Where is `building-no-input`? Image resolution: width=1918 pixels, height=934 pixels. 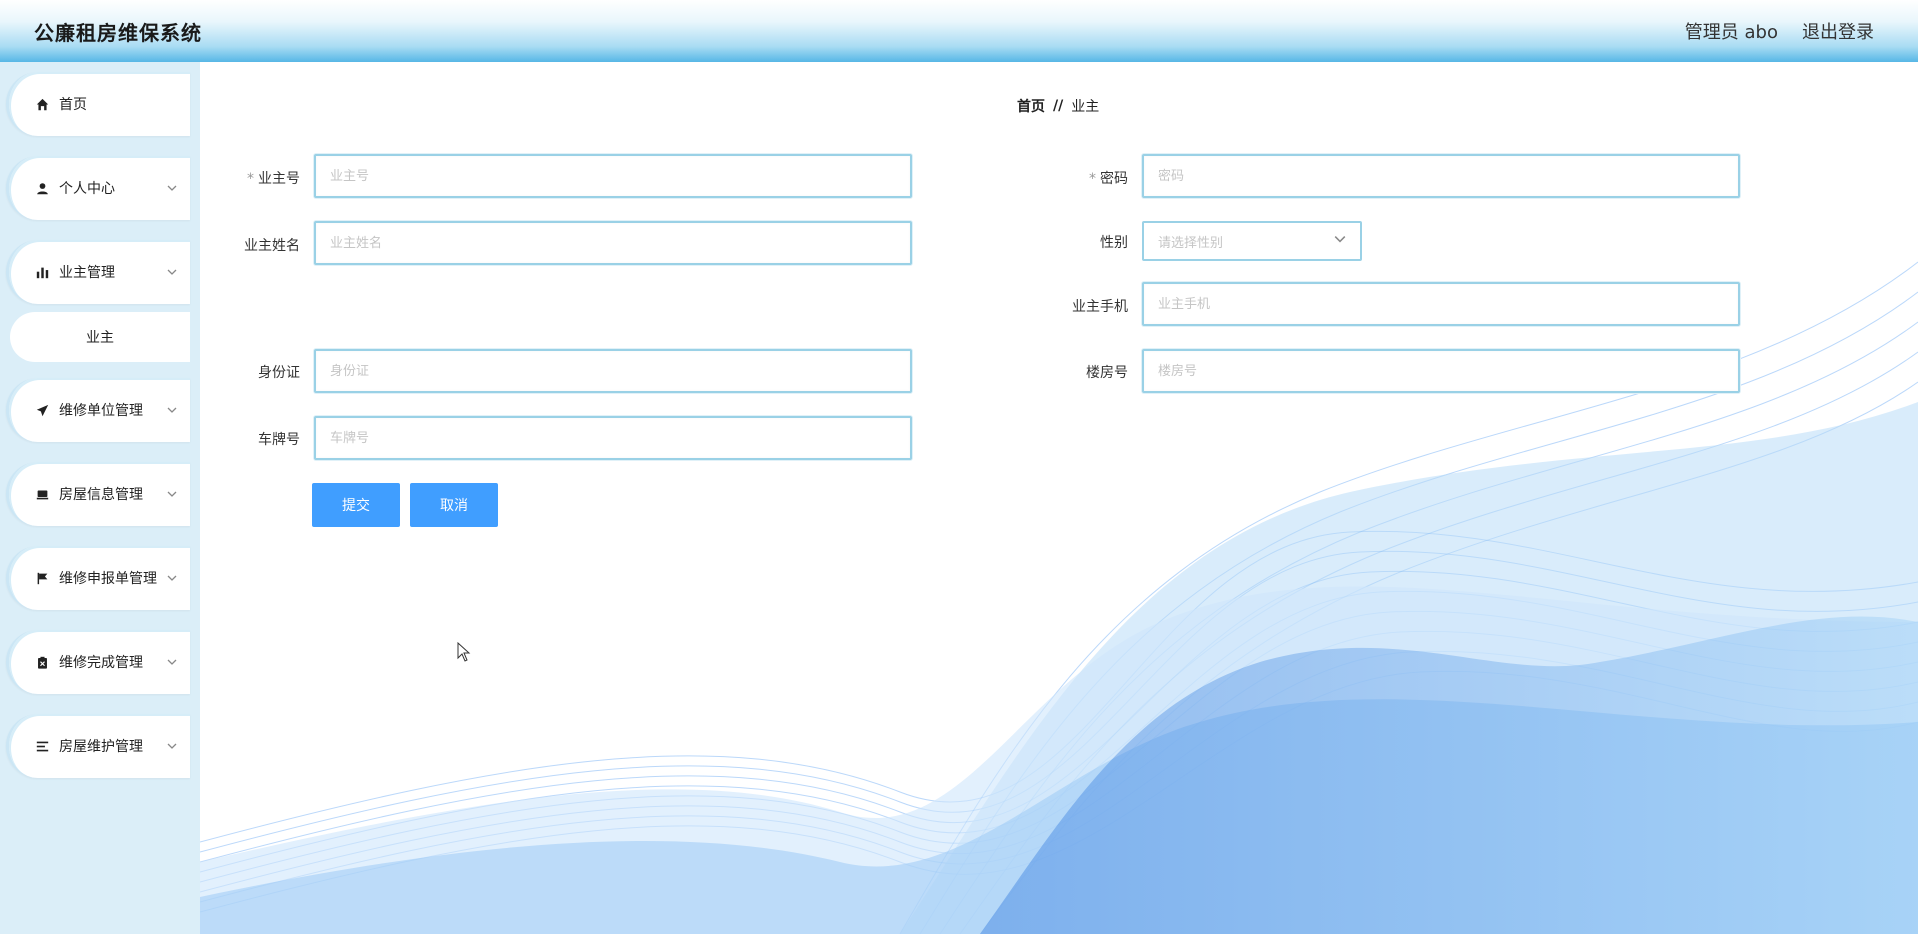 building-no-input is located at coordinates (1441, 371).